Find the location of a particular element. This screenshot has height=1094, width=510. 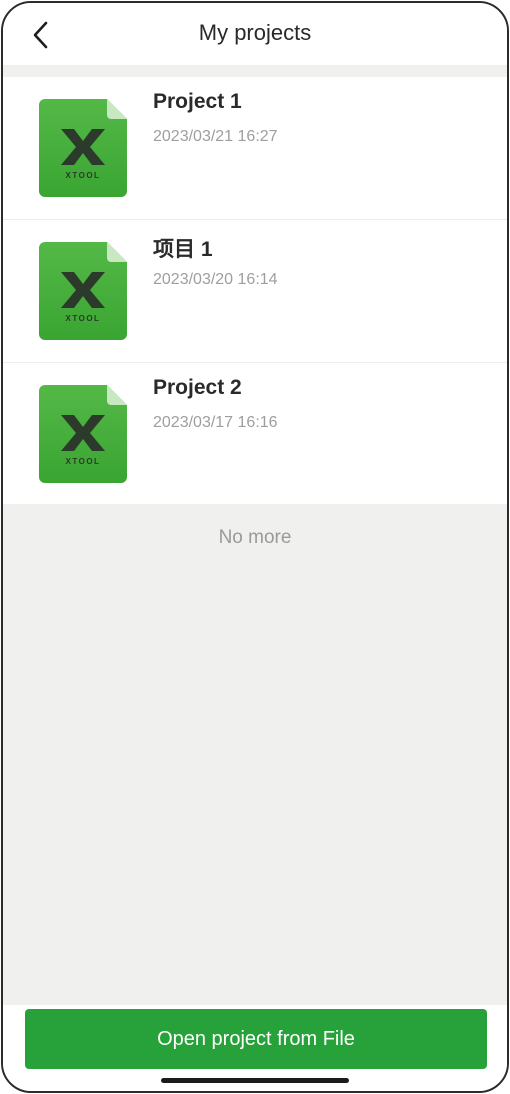

list-end-message: No more is located at coordinates (255, 537).